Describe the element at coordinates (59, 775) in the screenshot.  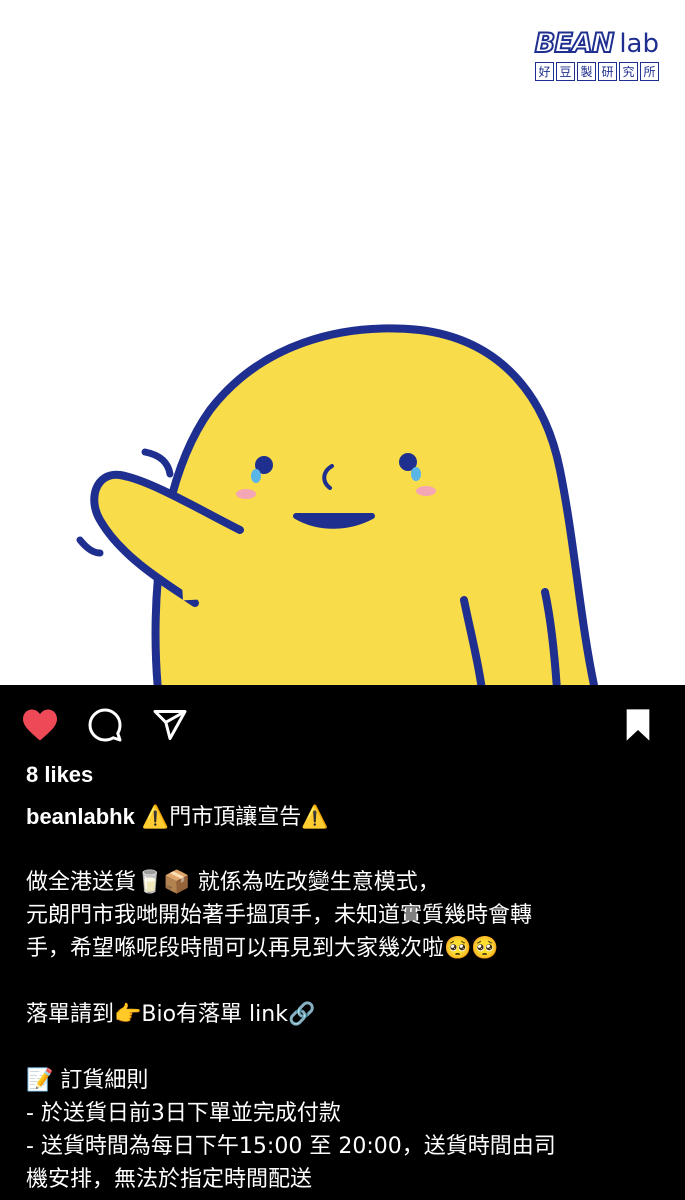
I see `likes-count: 8 likes` at that location.